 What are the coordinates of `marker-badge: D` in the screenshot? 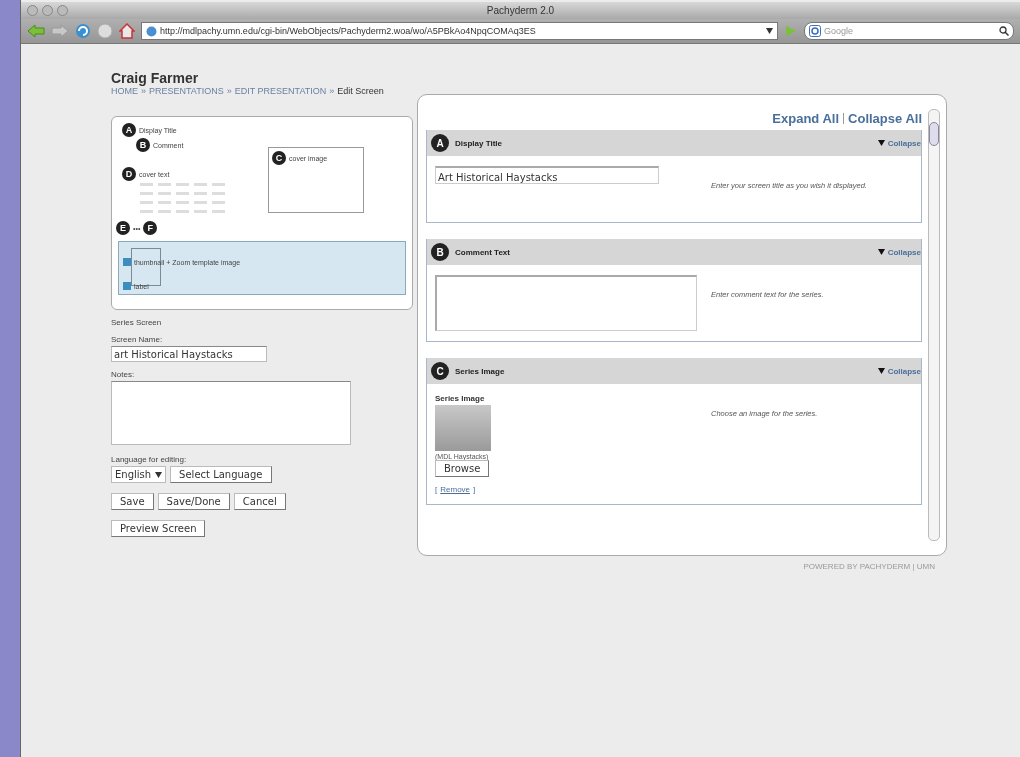 It's located at (129, 174).